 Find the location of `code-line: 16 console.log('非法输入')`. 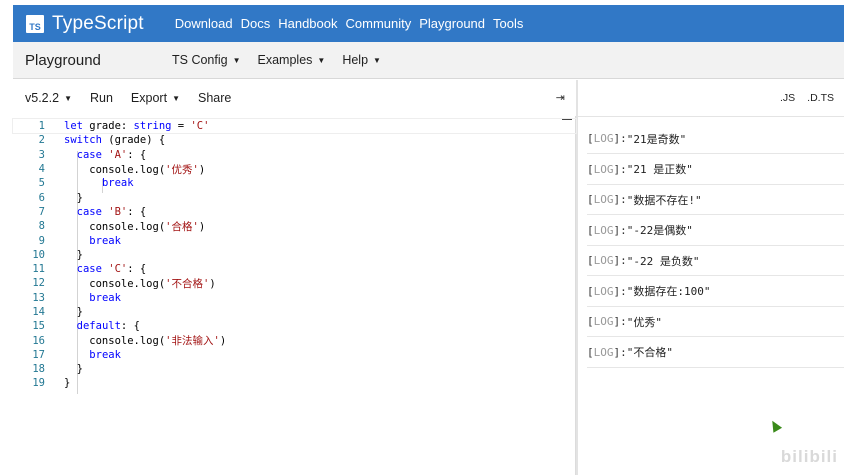

code-line: 16 console.log('非法输入') is located at coordinates (294, 340).